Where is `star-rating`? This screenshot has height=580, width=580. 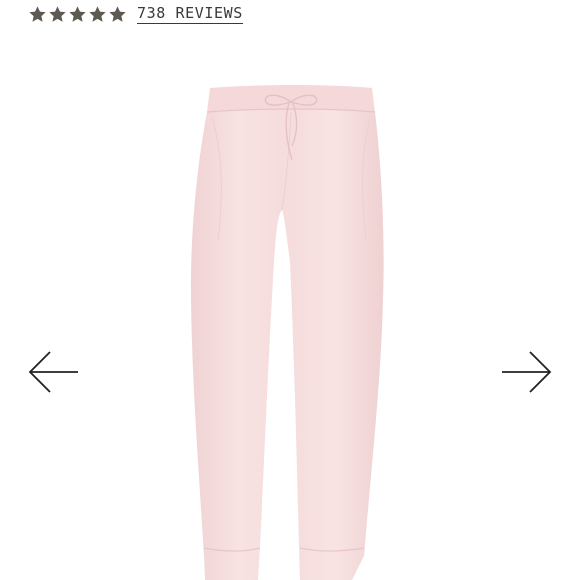
star-rating is located at coordinates (77, 14).